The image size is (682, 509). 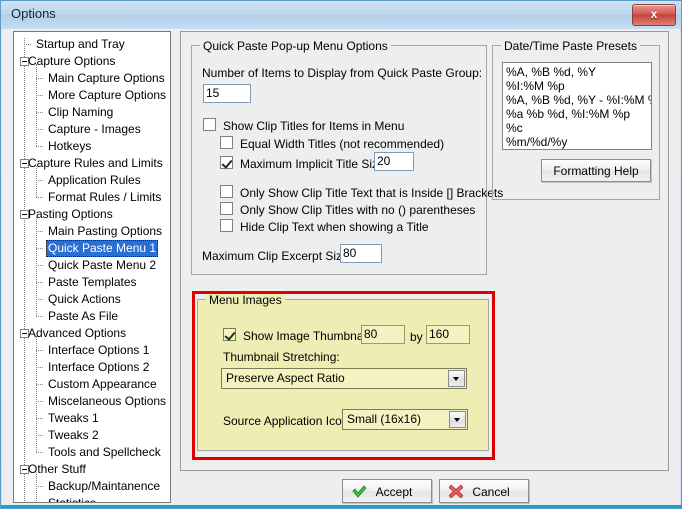 What do you see at coordinates (92, 316) in the screenshot?
I see `tree-item: Paste As File` at bounding box center [92, 316].